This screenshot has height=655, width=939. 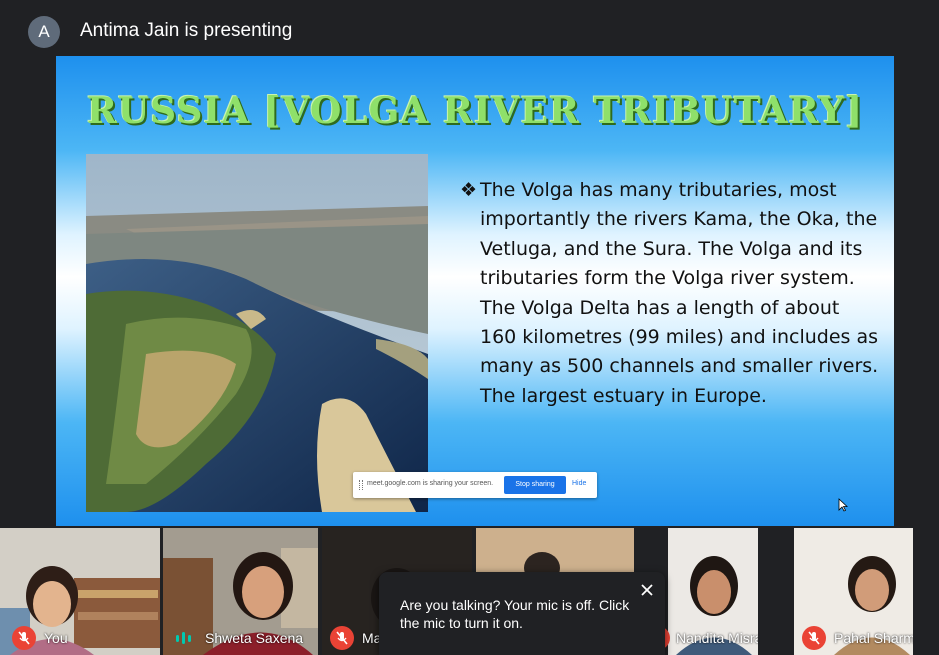 I want to click on participant-tile-nandita: Nandita Misra, so click(x=713, y=591).